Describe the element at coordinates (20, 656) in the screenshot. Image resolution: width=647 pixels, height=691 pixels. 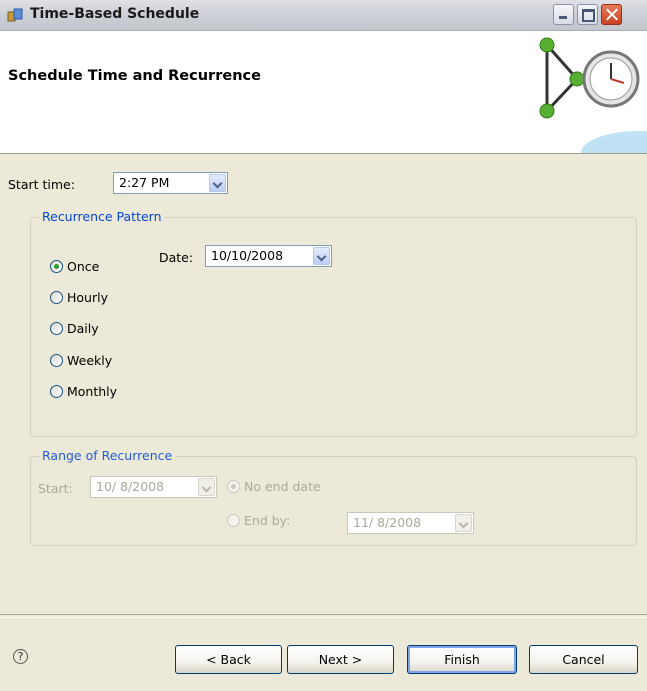
I see `help-icon: ?` at that location.